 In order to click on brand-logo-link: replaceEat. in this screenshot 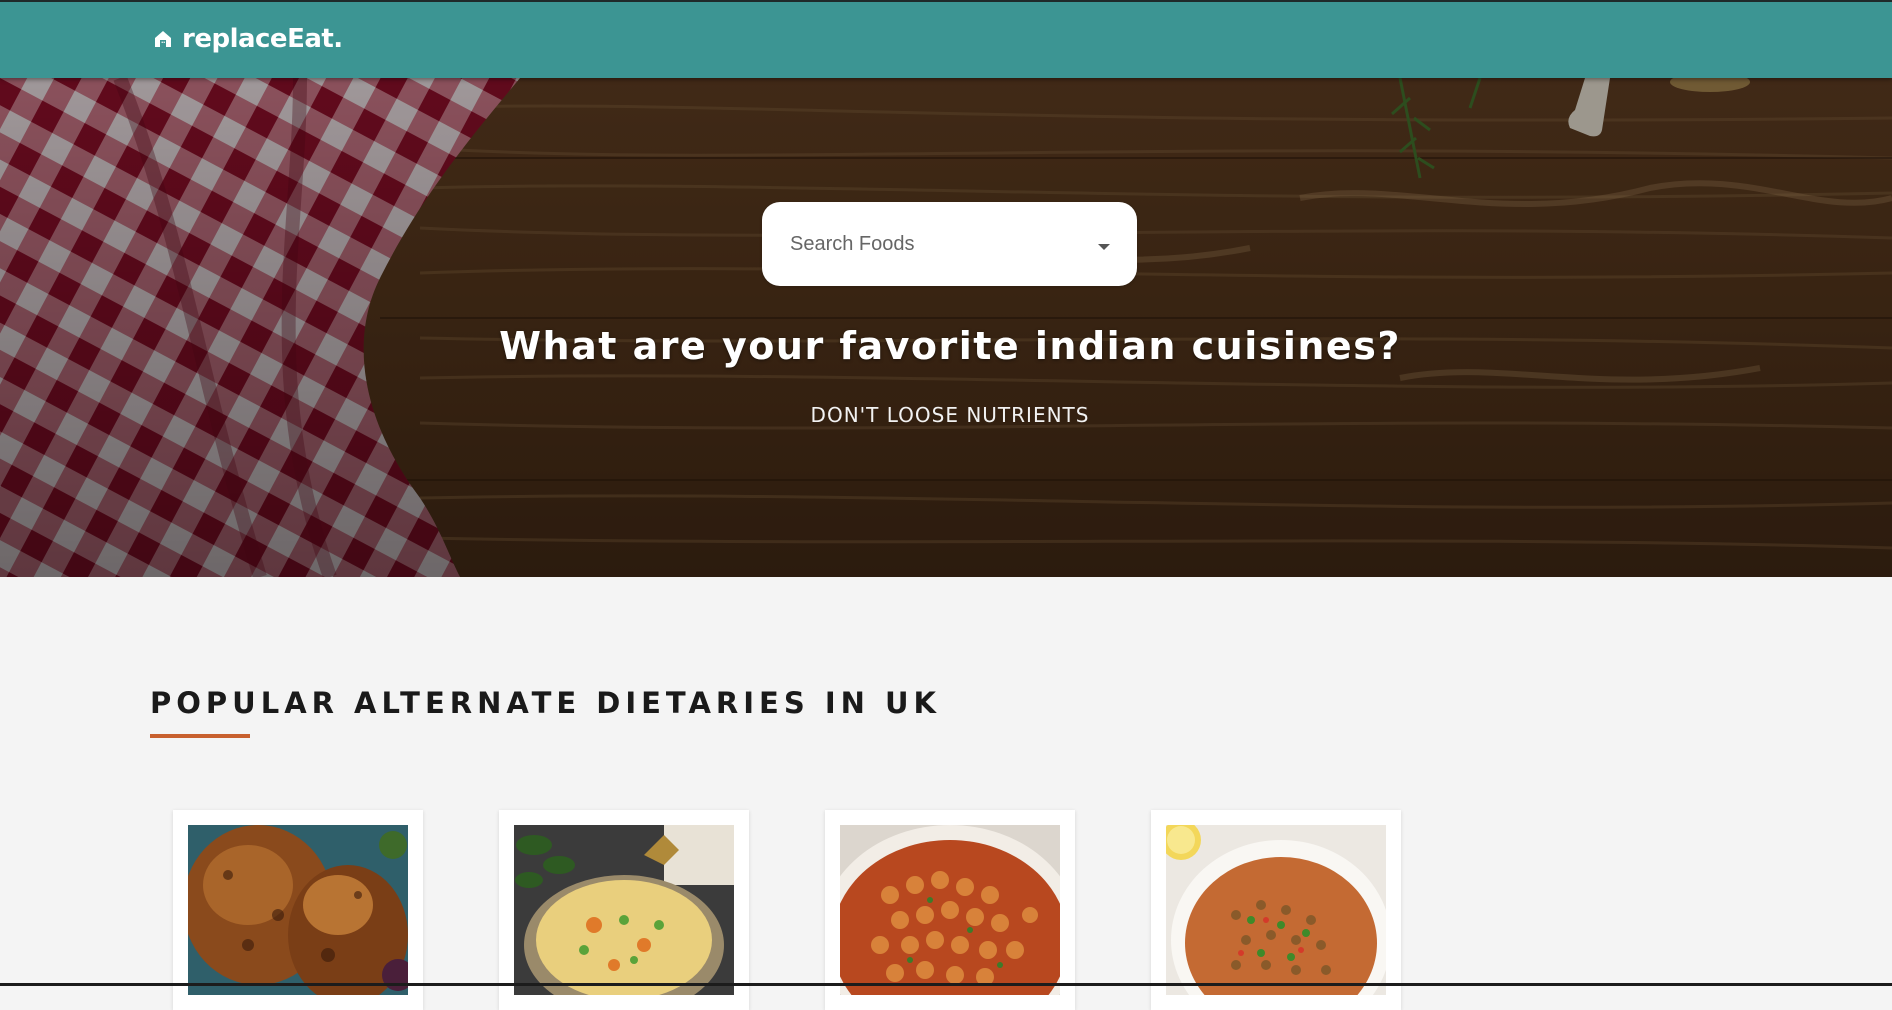, I will do `click(247, 39)`.